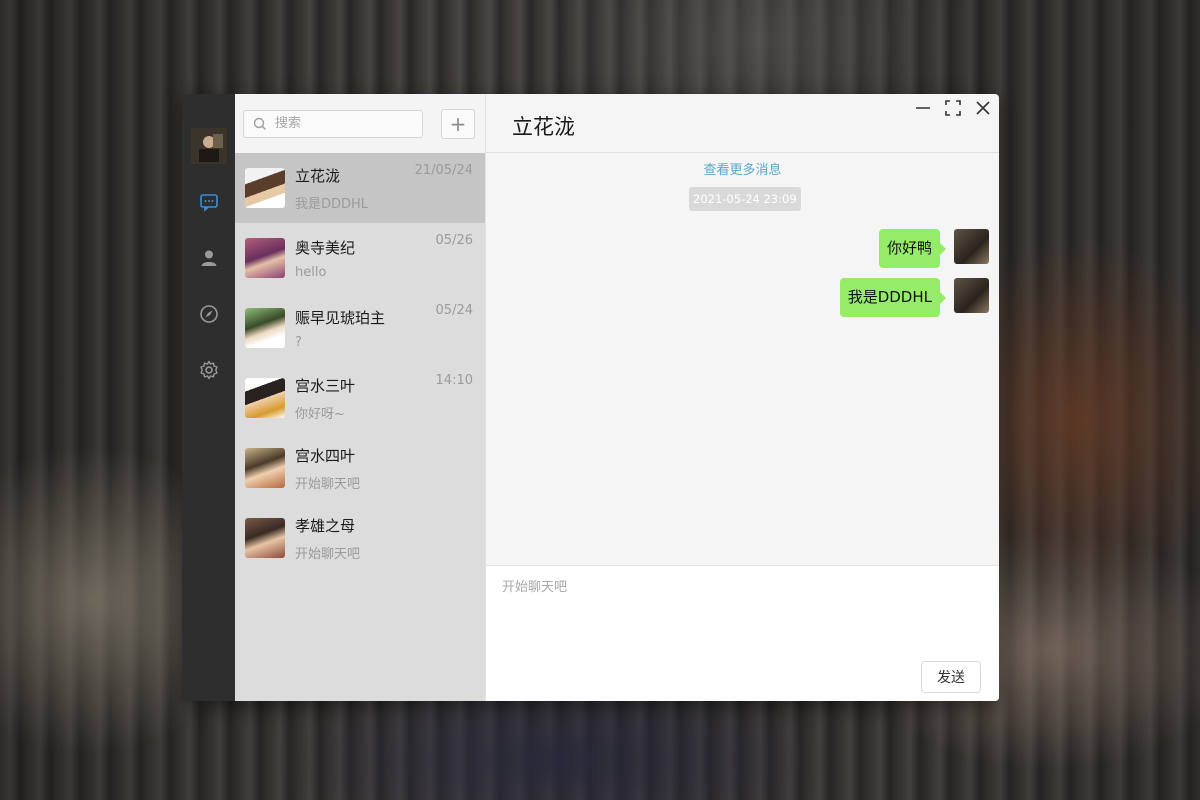 This screenshot has height=800, width=1200. I want to click on last-message-preview: ?, so click(298, 342).